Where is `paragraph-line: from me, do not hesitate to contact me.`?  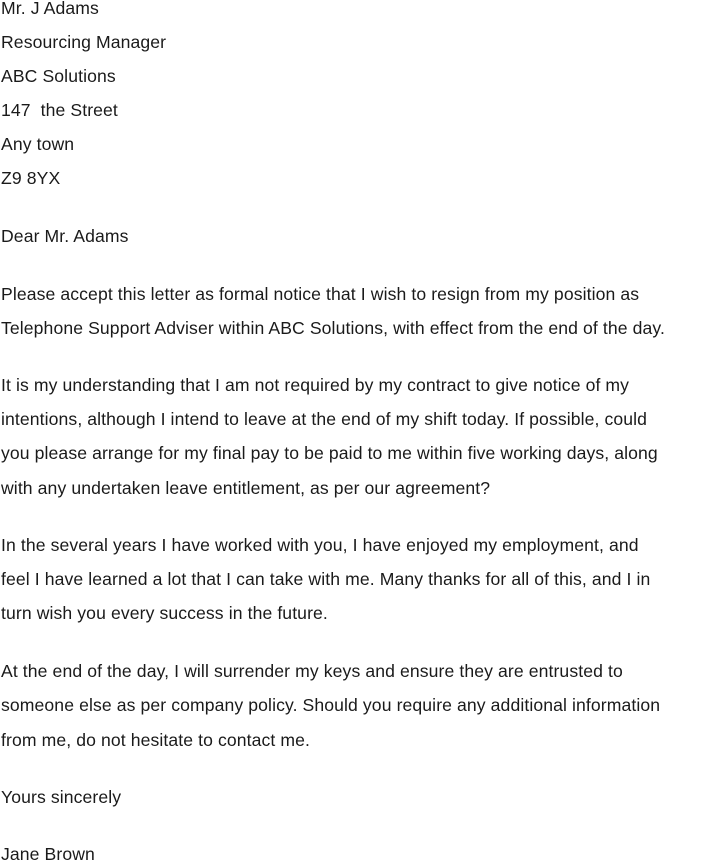 paragraph-line: from me, do not hesitate to contact me. is located at coordinates (156, 740).